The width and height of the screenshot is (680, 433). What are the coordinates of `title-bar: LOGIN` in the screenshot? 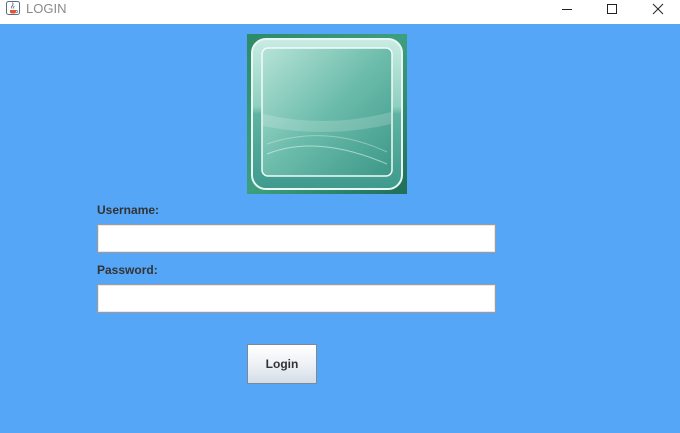 It's located at (340, 12).